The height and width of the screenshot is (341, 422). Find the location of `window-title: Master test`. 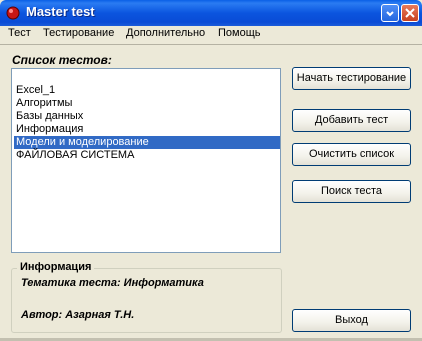

window-title: Master test is located at coordinates (60, 11).